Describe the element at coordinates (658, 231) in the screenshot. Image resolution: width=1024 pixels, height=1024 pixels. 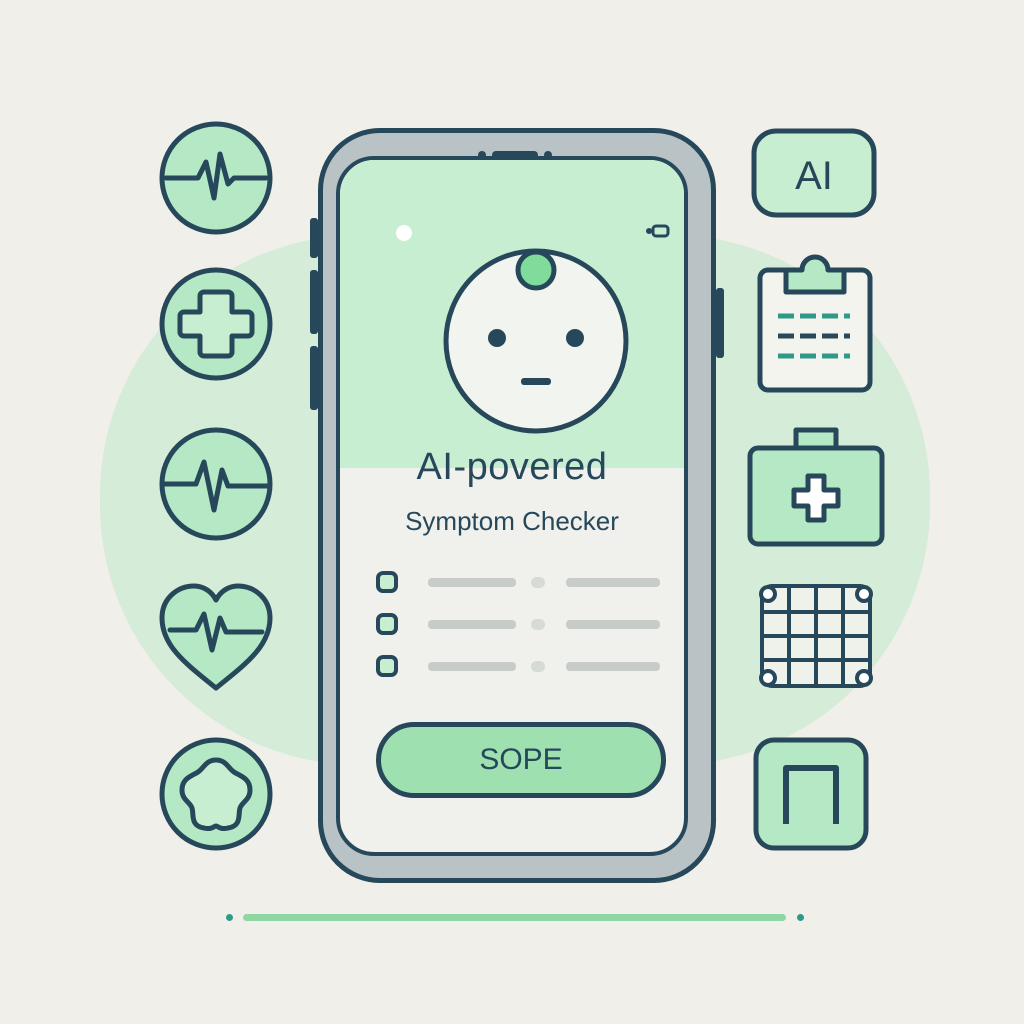
I see `sensor-icon` at that location.